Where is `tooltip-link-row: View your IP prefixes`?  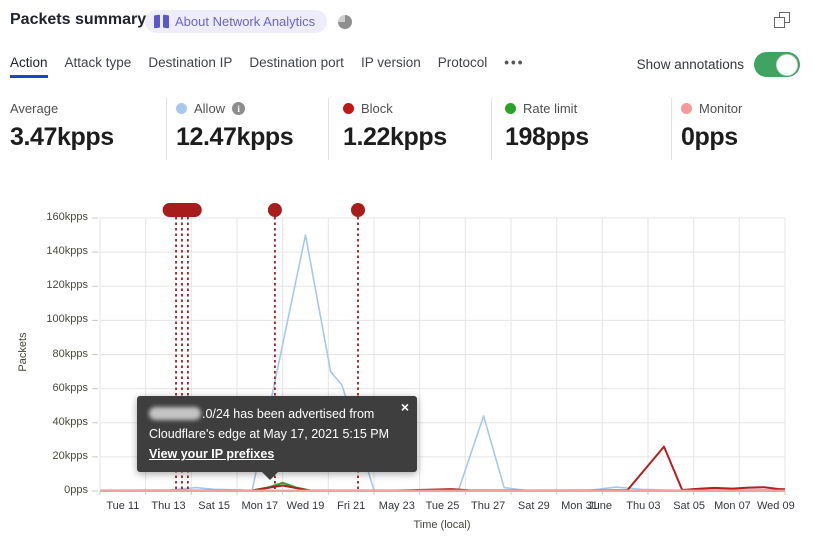
tooltip-link-row: View your IP prefixes is located at coordinates (270, 454).